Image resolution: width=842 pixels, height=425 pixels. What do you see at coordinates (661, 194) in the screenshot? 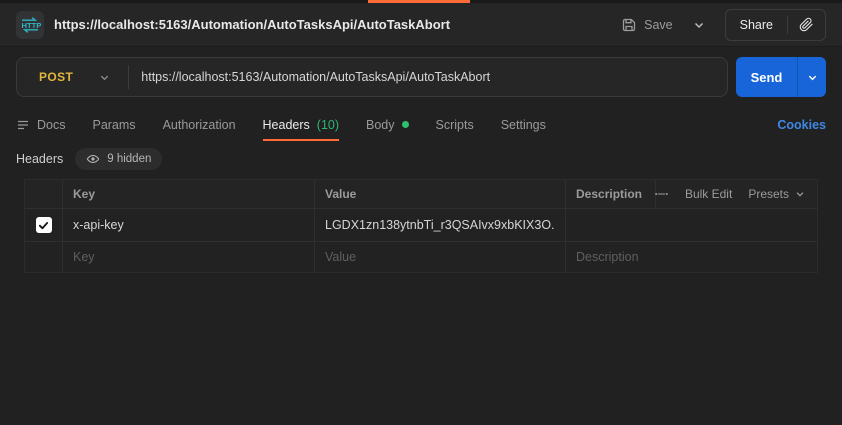
I see `toggle-columns-icon` at bounding box center [661, 194].